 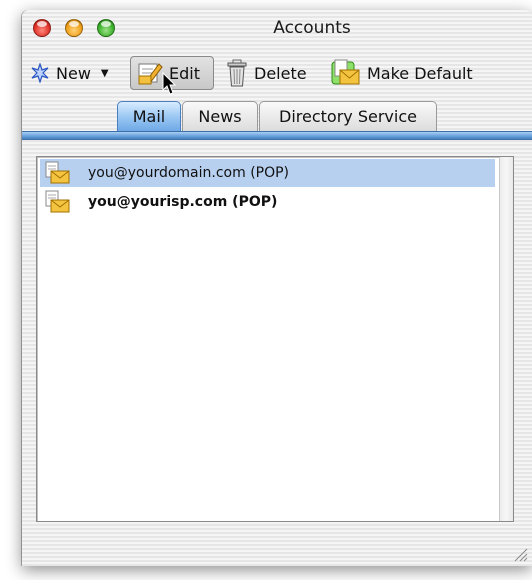 What do you see at coordinates (420, 73) in the screenshot?
I see `make-default-label: Make Default` at bounding box center [420, 73].